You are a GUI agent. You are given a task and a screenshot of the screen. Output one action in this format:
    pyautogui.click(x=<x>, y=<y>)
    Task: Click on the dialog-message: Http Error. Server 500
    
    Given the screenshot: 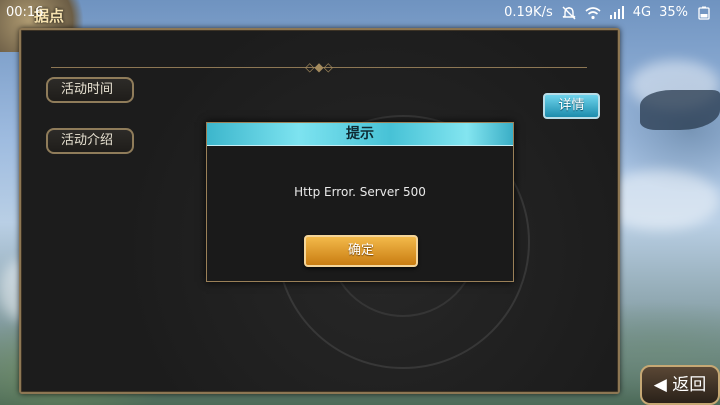 What is the action you would take?
    pyautogui.click(x=360, y=192)
    